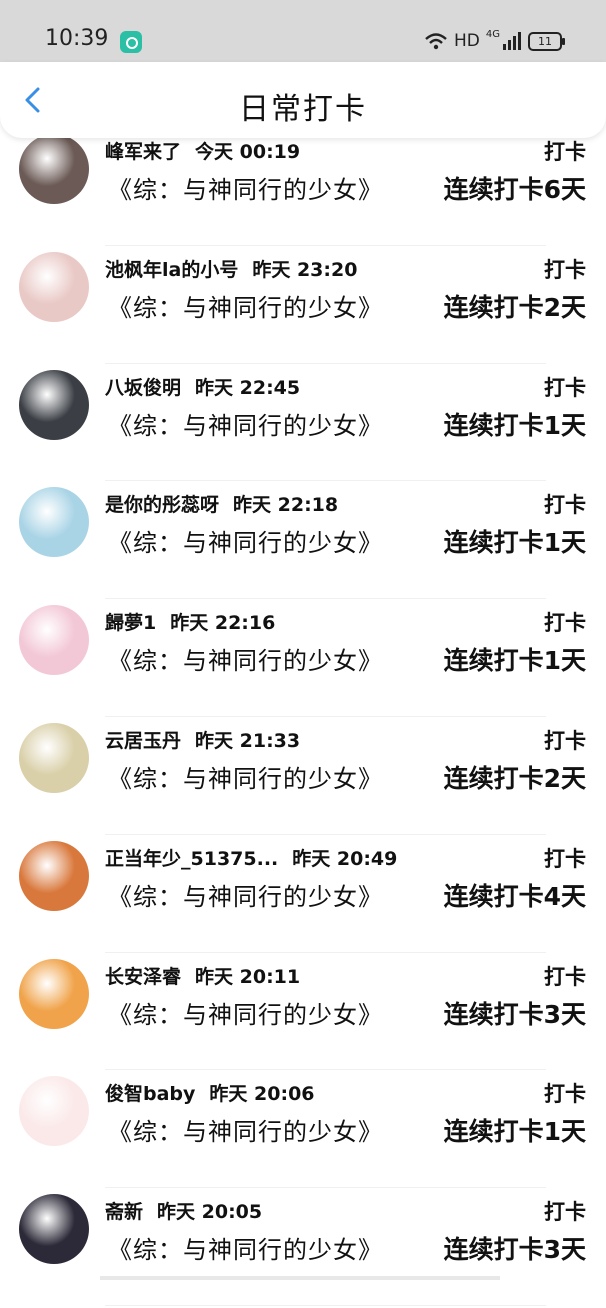 The image size is (606, 1308). What do you see at coordinates (492, 34) in the screenshot?
I see `network-gen-label: 4G` at bounding box center [492, 34].